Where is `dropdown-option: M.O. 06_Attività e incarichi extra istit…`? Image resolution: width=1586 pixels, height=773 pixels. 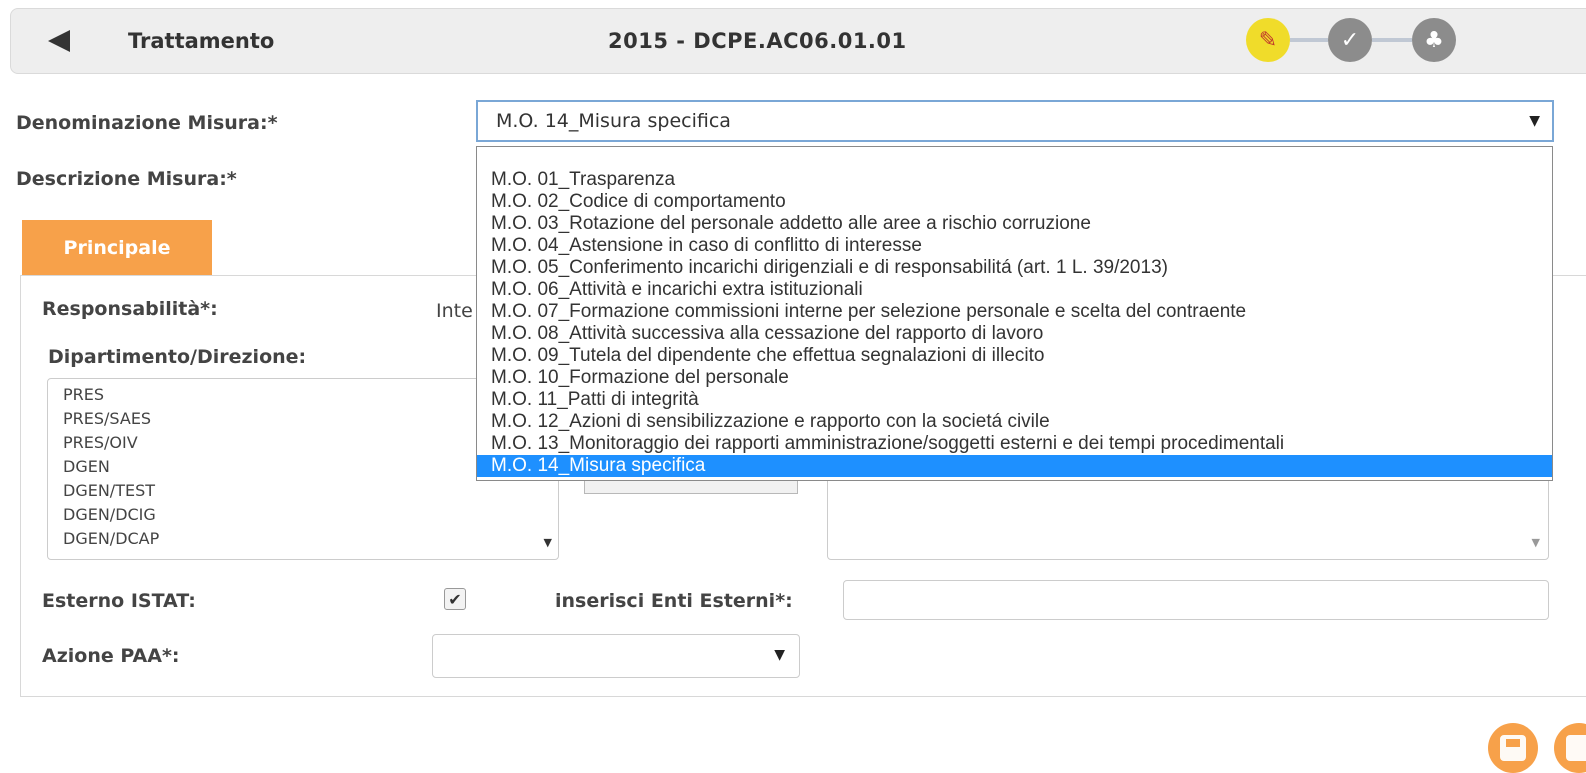 dropdown-option: M.O. 06_Attività e incarichi extra istit… is located at coordinates (677, 290).